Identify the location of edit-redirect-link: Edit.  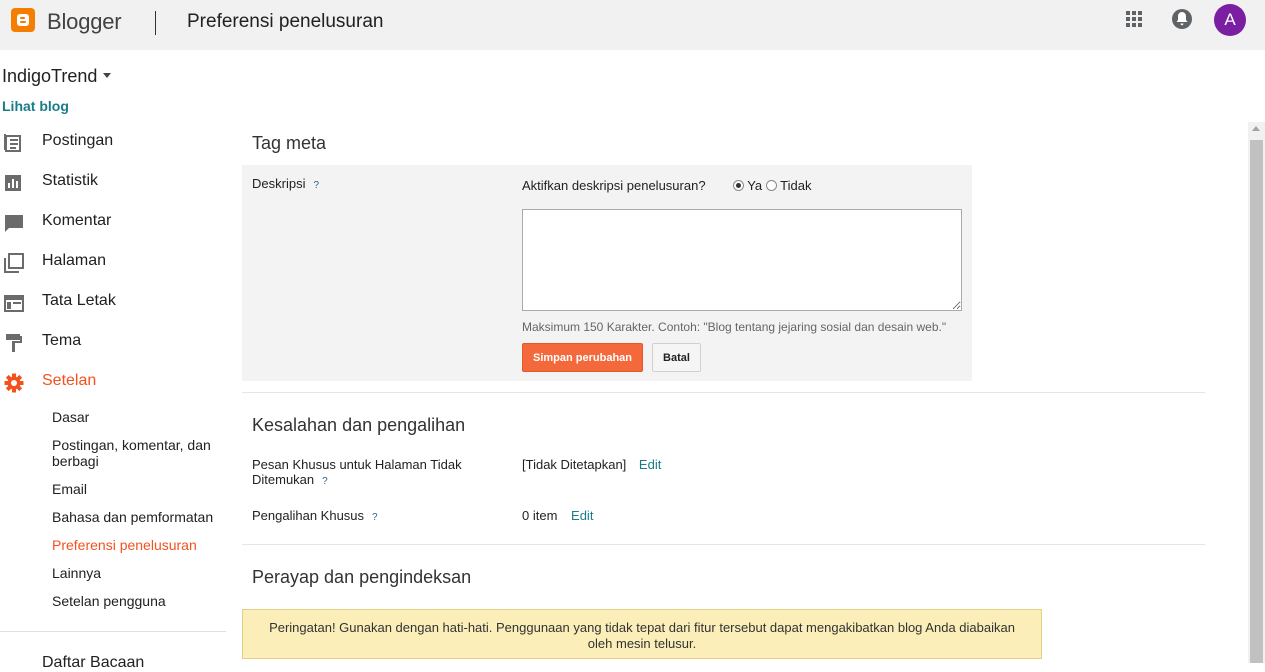
(582, 515).